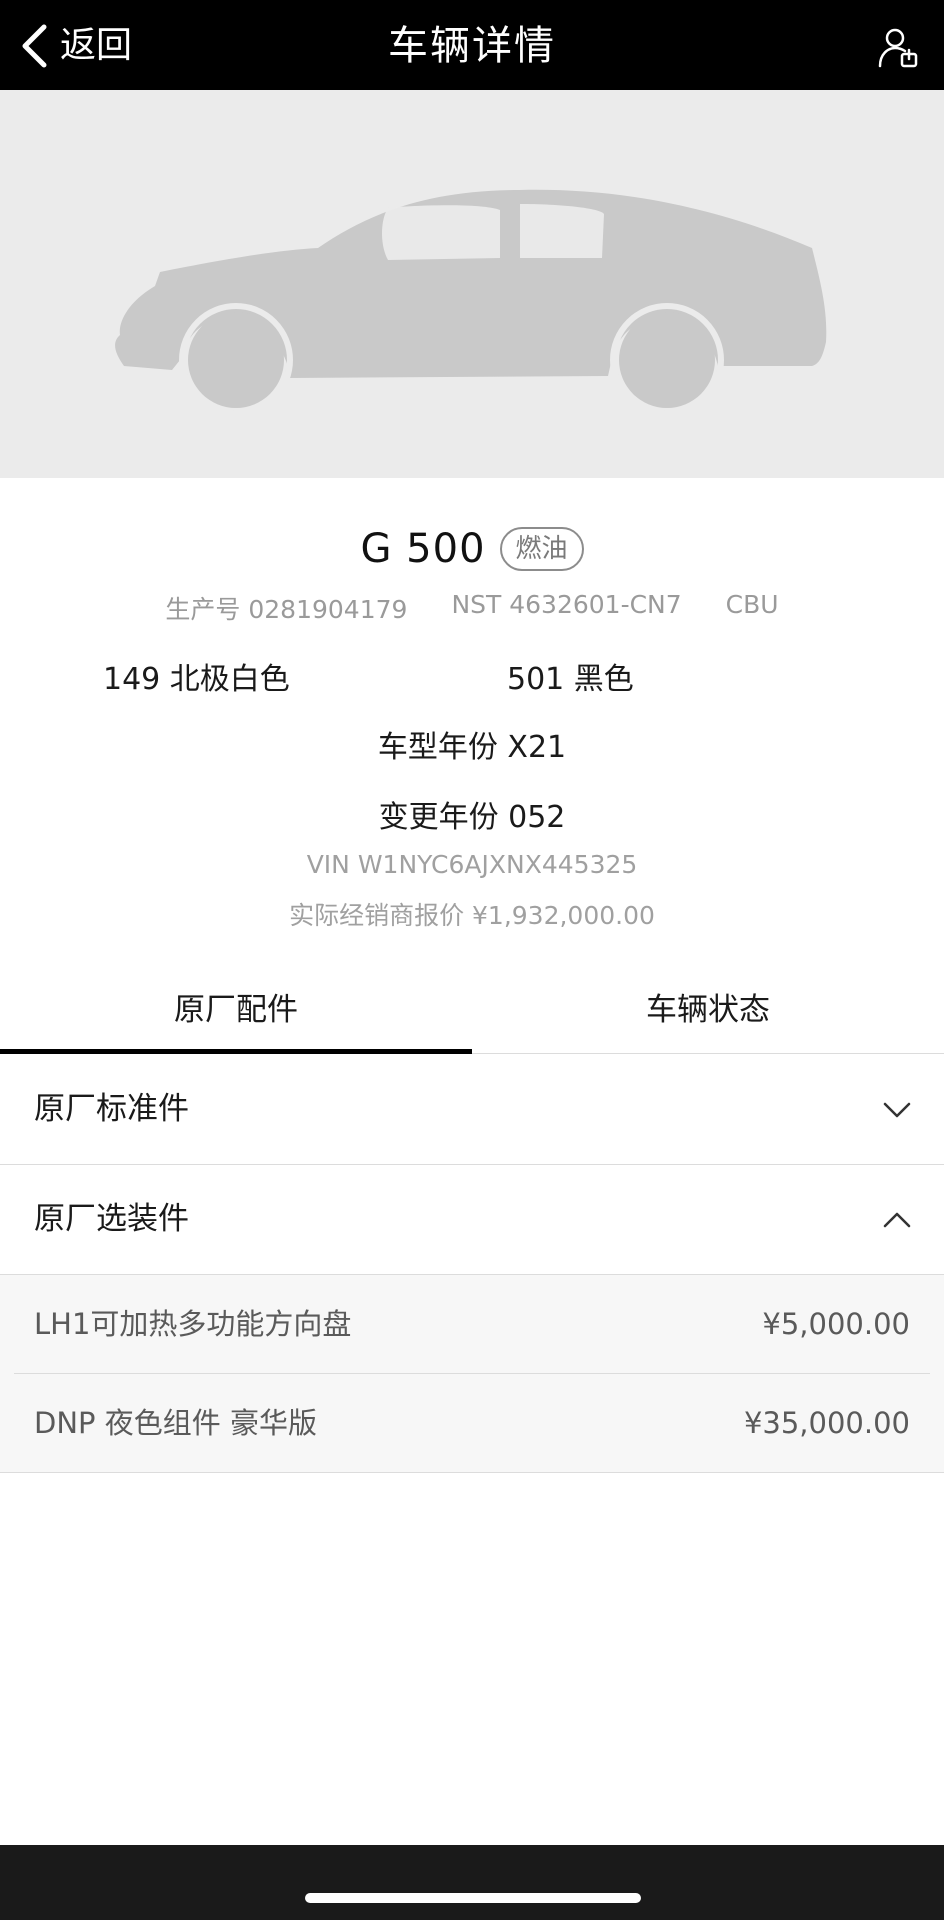  What do you see at coordinates (286, 609) in the screenshot?
I see `production-number: 生产号 0281904179` at bounding box center [286, 609].